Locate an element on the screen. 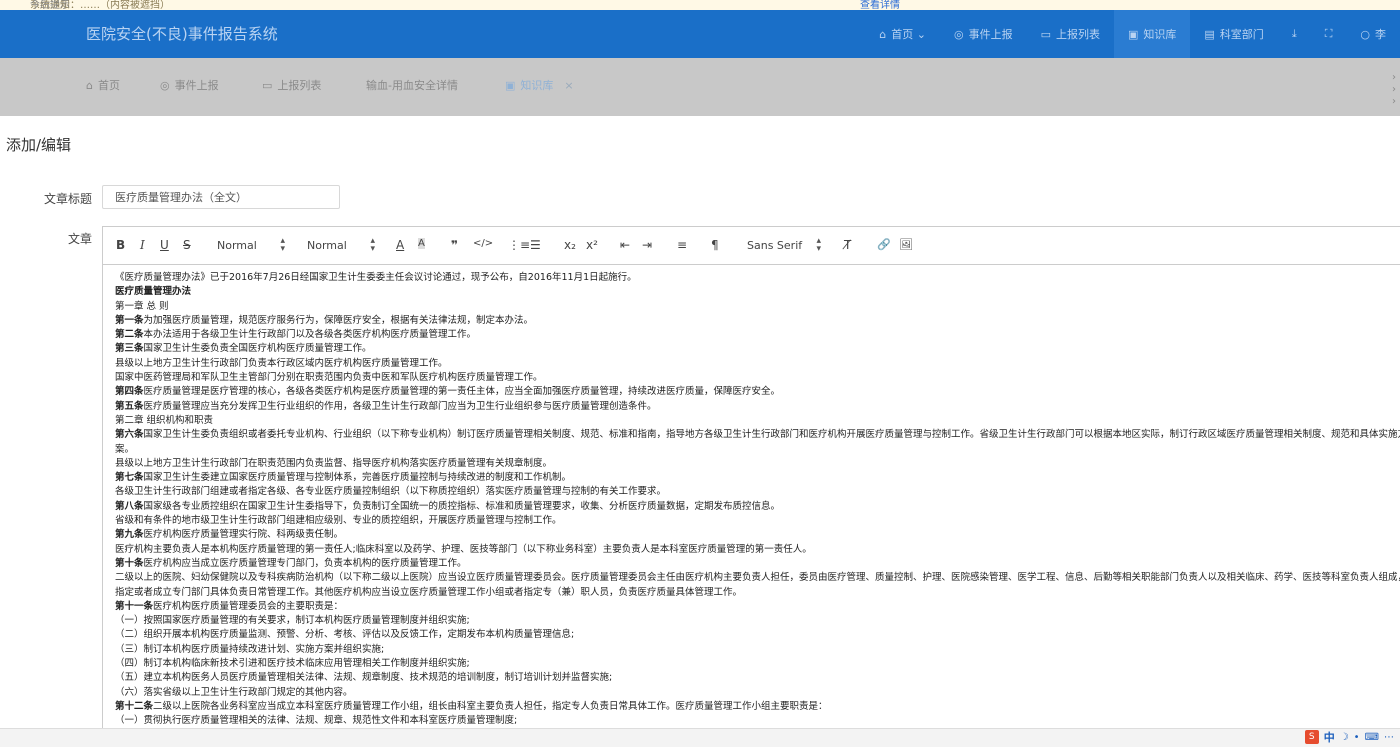  text-direction-button: ¶ is located at coordinates (715, 245).